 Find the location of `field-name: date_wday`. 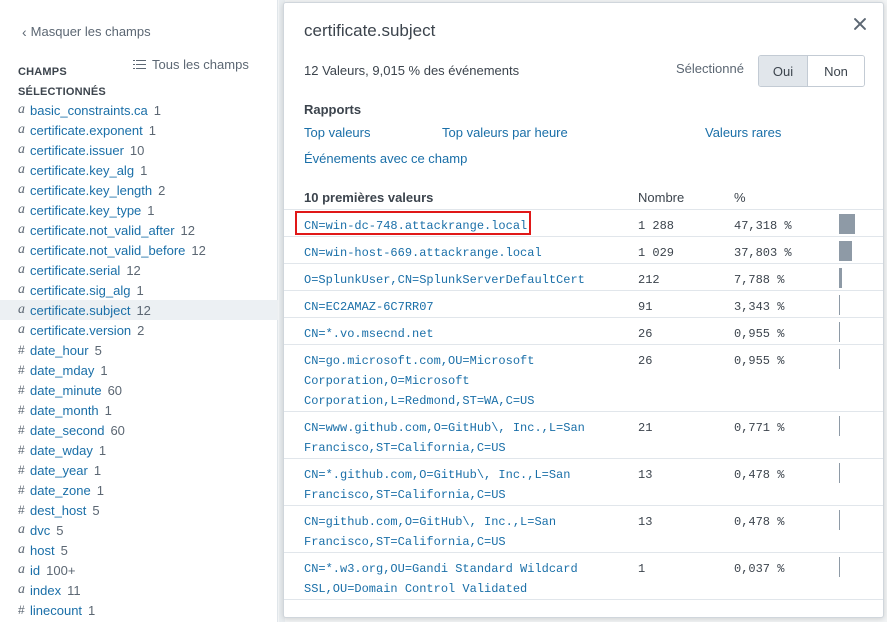

field-name: date_wday is located at coordinates (61, 450).